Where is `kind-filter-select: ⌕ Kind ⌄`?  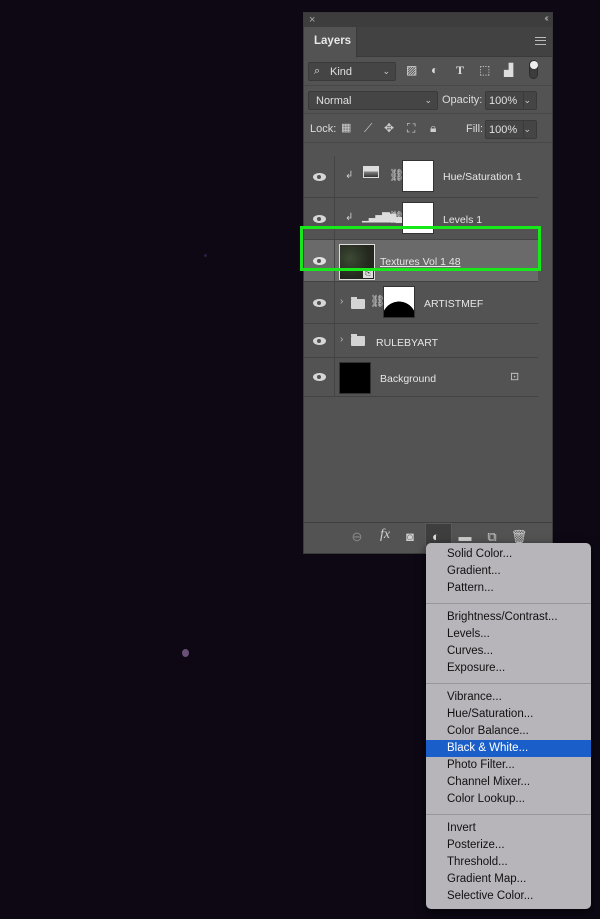 kind-filter-select: ⌕ Kind ⌄ is located at coordinates (352, 71).